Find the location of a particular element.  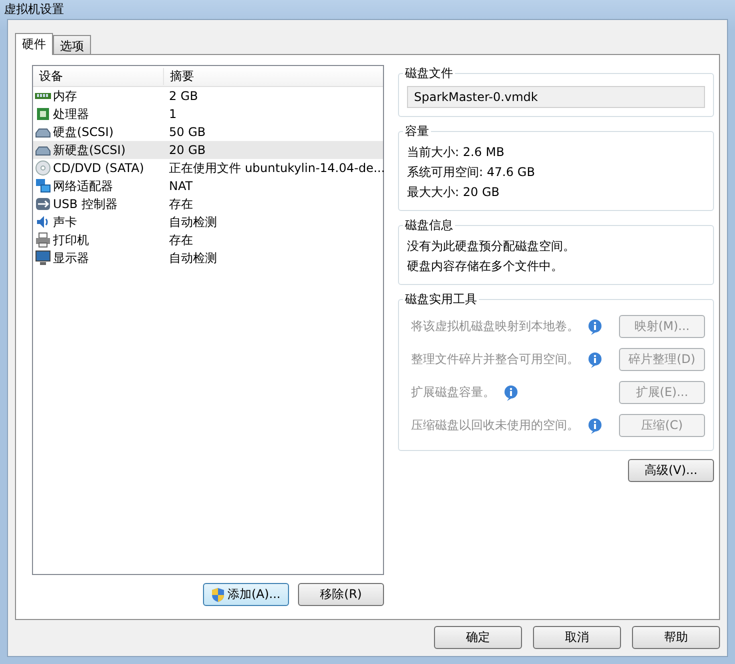

device-name: 打印机 is located at coordinates (71, 240).